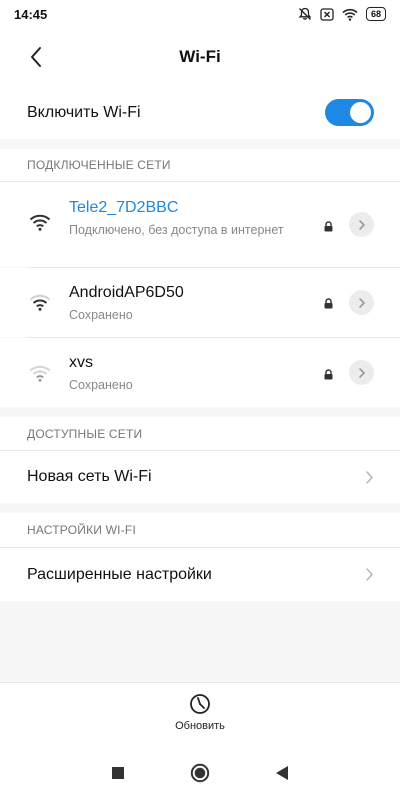 The image size is (400, 800). I want to click on wifi-medium-icon, so click(40, 305).